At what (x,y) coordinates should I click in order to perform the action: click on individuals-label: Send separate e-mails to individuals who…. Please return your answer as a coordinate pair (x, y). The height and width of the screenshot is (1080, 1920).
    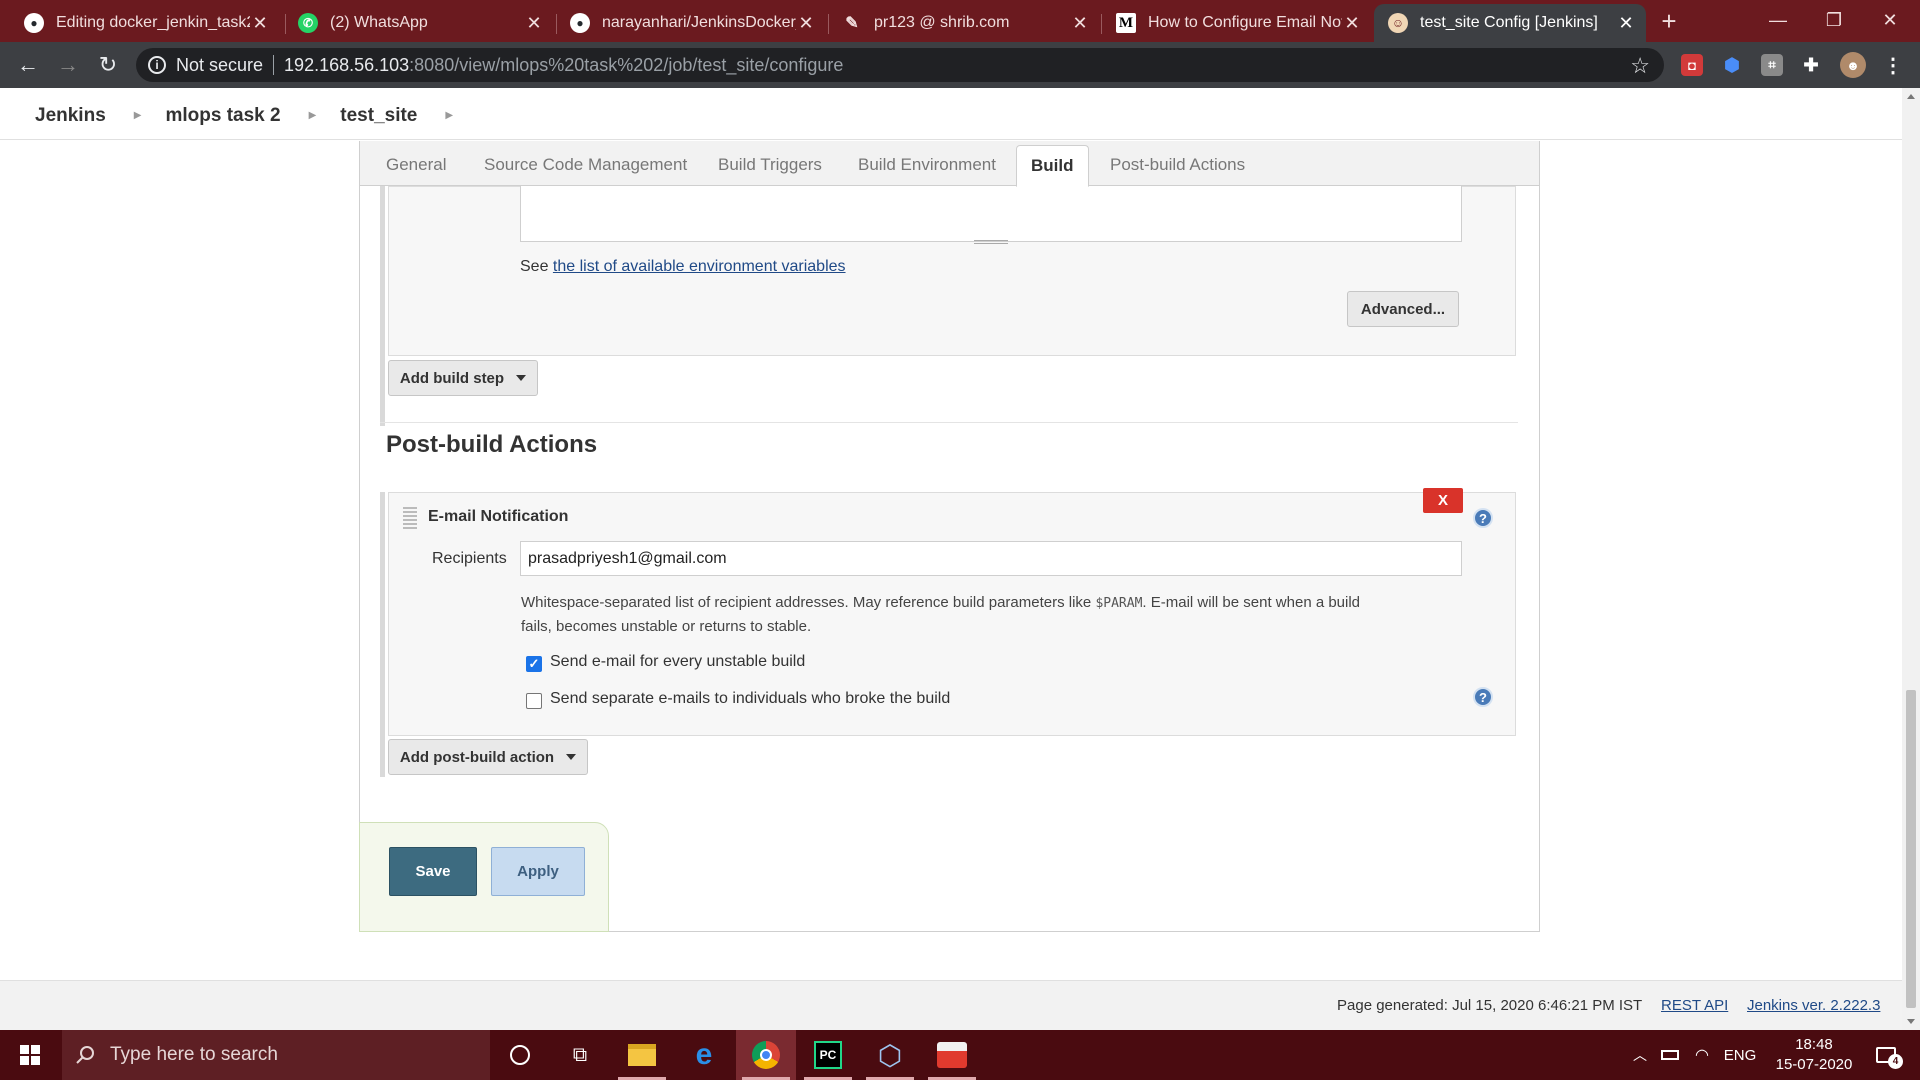
    Looking at the image, I should click on (750, 699).